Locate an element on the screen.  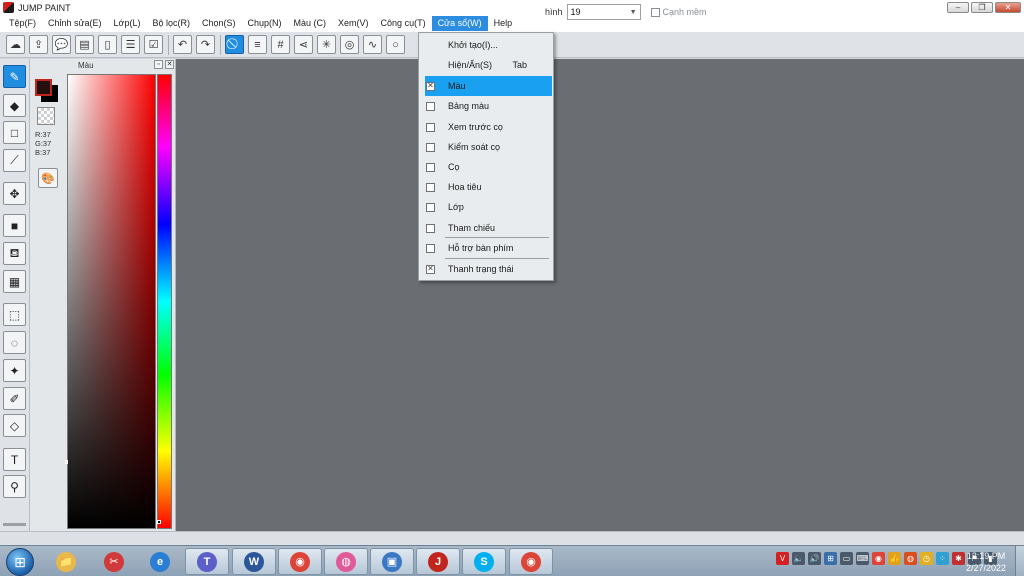
size-combo: 19 ▼ is located at coordinates (603, 12).